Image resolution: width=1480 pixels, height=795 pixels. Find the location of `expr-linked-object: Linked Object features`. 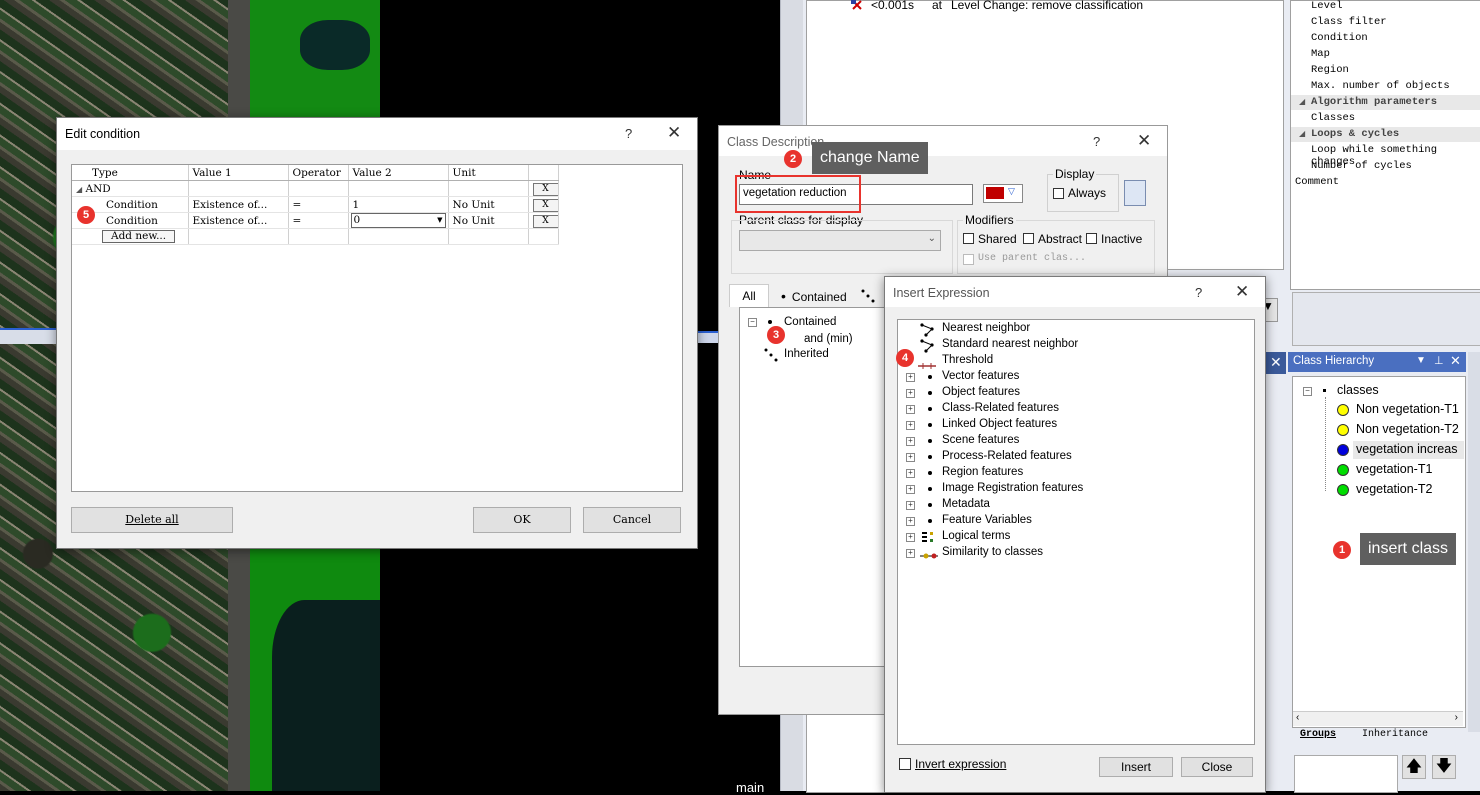

expr-linked-object: Linked Object features is located at coordinates (999, 424).